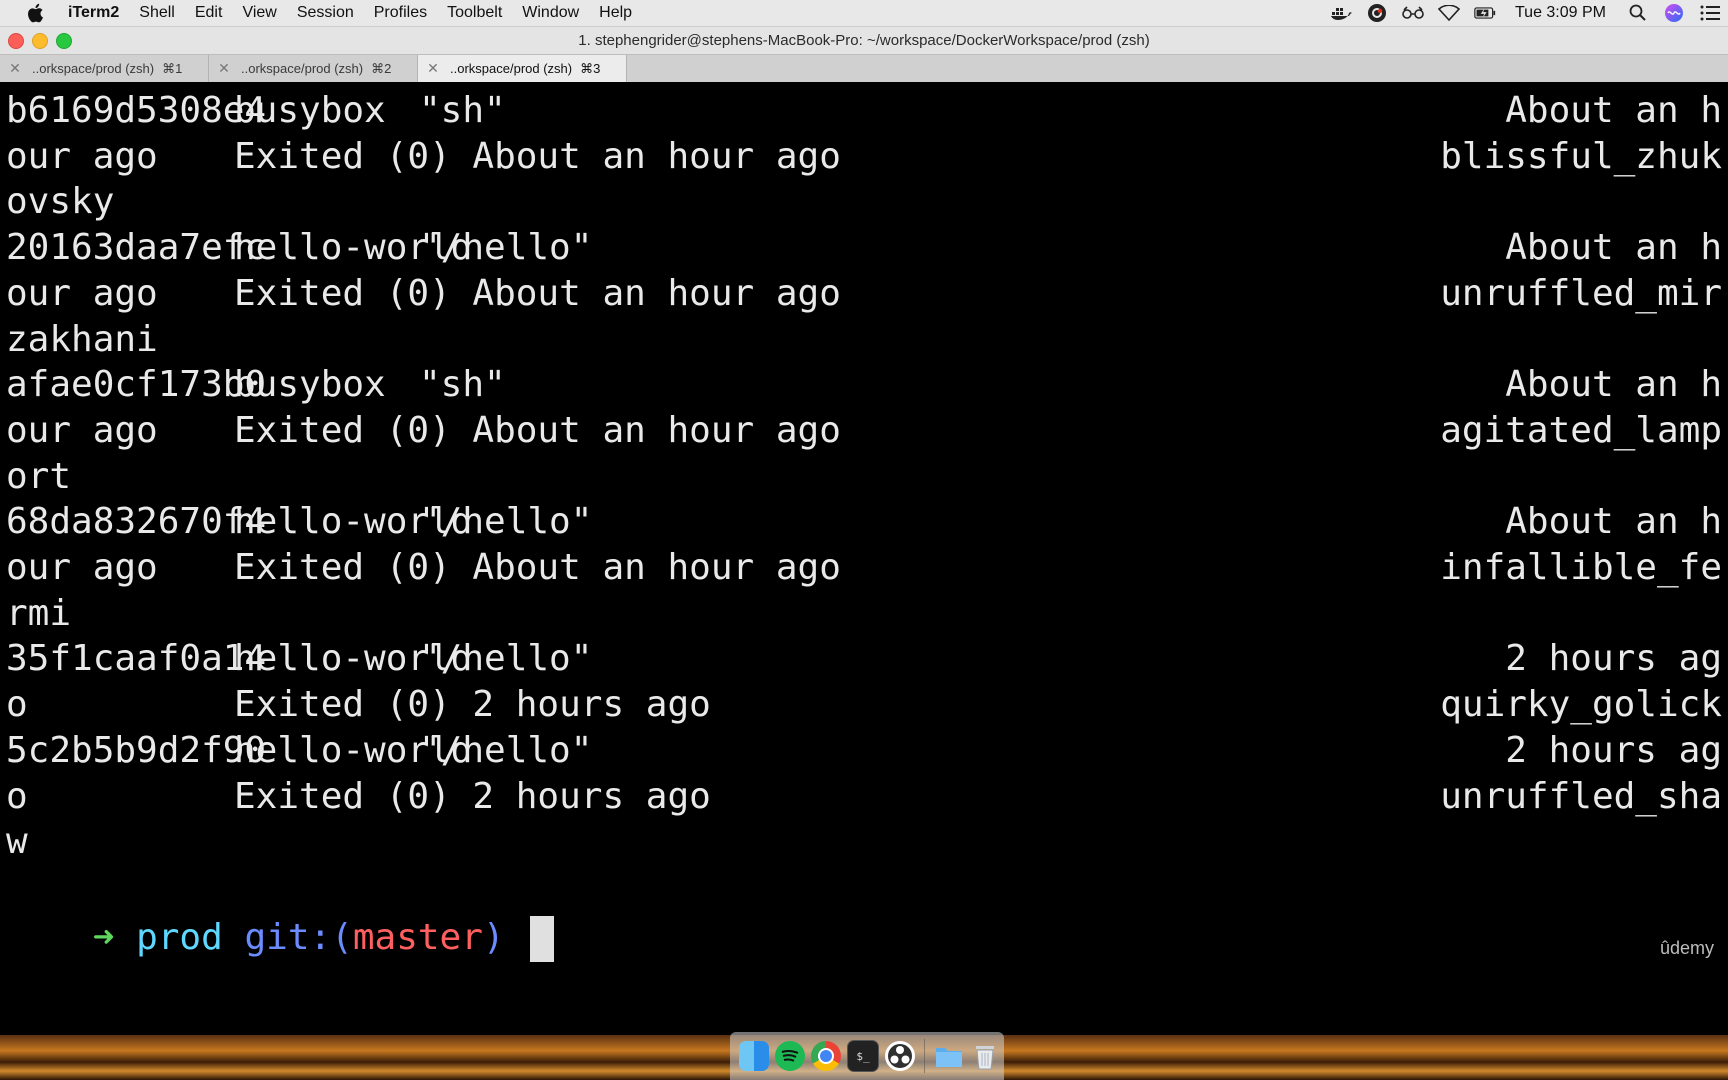  What do you see at coordinates (1413, 13) in the screenshot?
I see `accessibility-icon` at bounding box center [1413, 13].